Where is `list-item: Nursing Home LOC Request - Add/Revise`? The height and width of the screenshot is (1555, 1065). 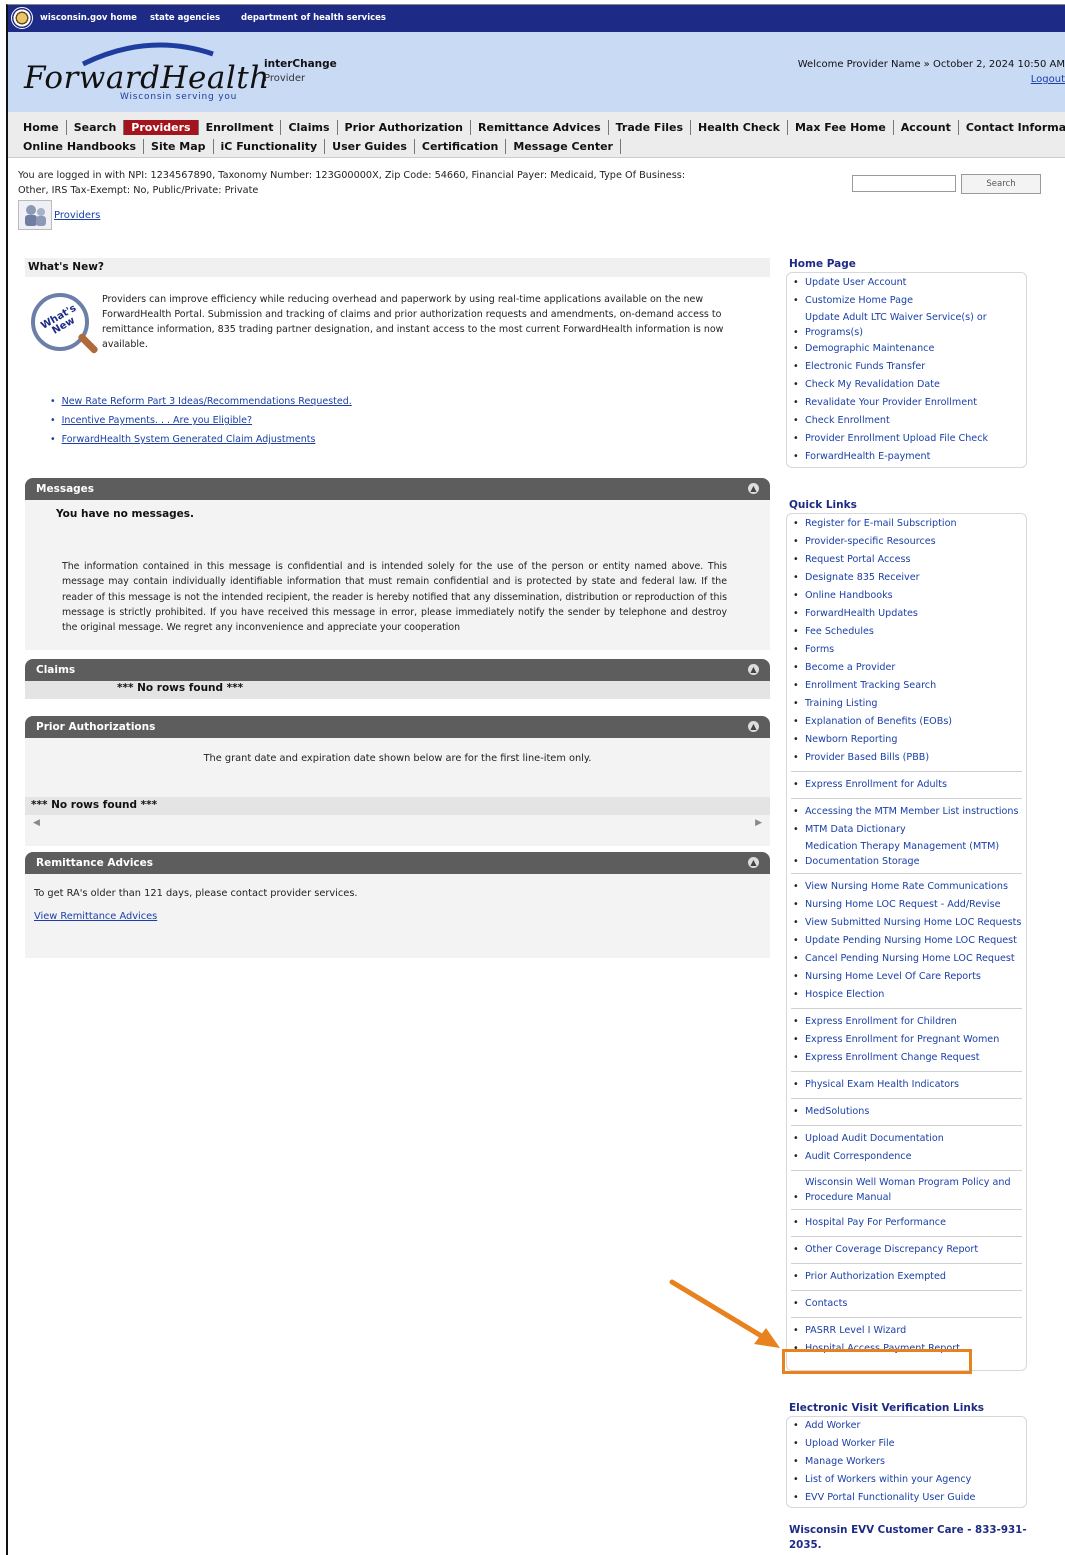 list-item: Nursing Home LOC Request - Add/Revise is located at coordinates (908, 905).